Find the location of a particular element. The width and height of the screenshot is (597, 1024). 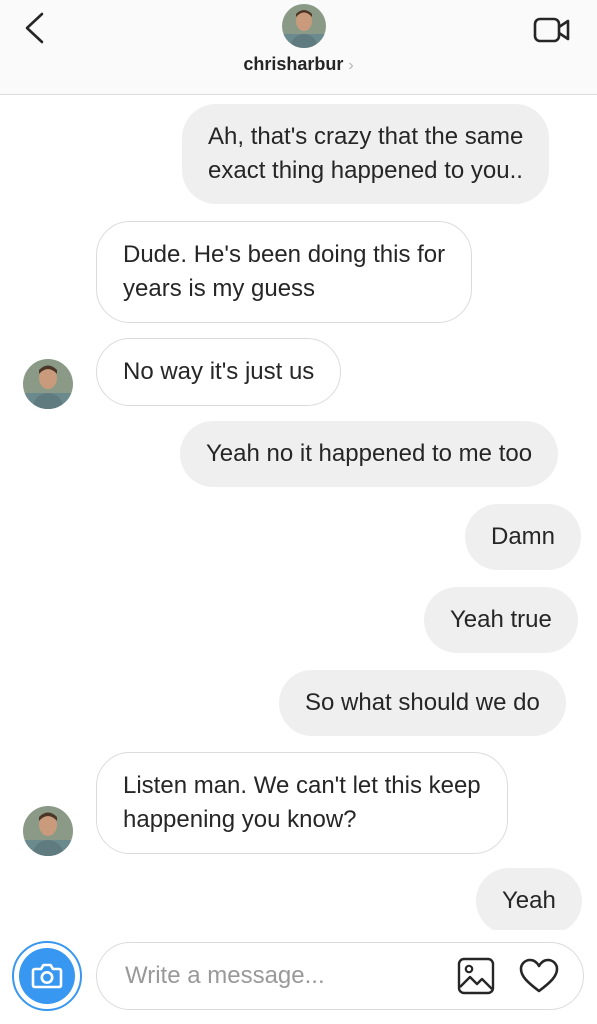

like-button is located at coordinates (539, 976).